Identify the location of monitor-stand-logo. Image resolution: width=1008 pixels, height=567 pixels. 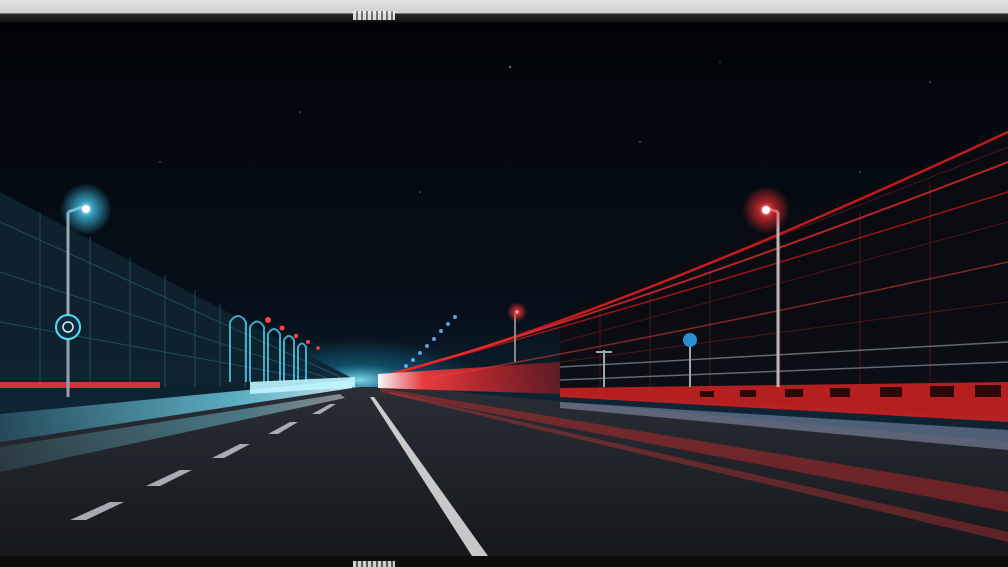
(374, 564).